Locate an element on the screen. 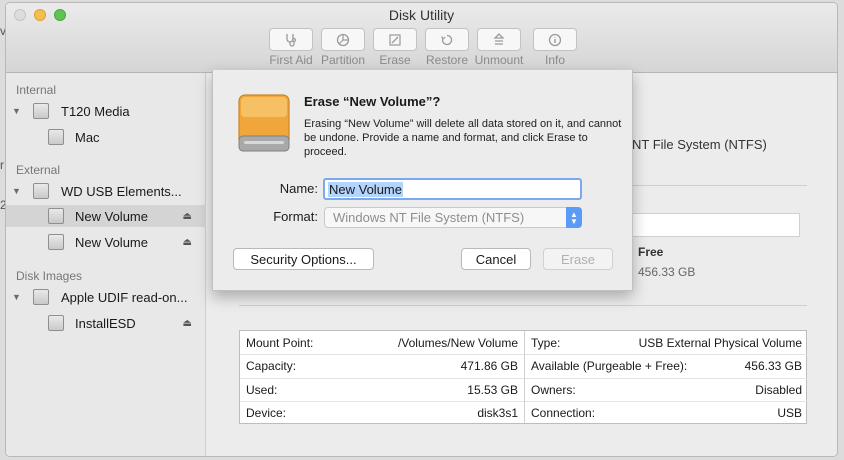 The image size is (844, 460). info-value: 471.86 GB is located at coordinates (489, 366).